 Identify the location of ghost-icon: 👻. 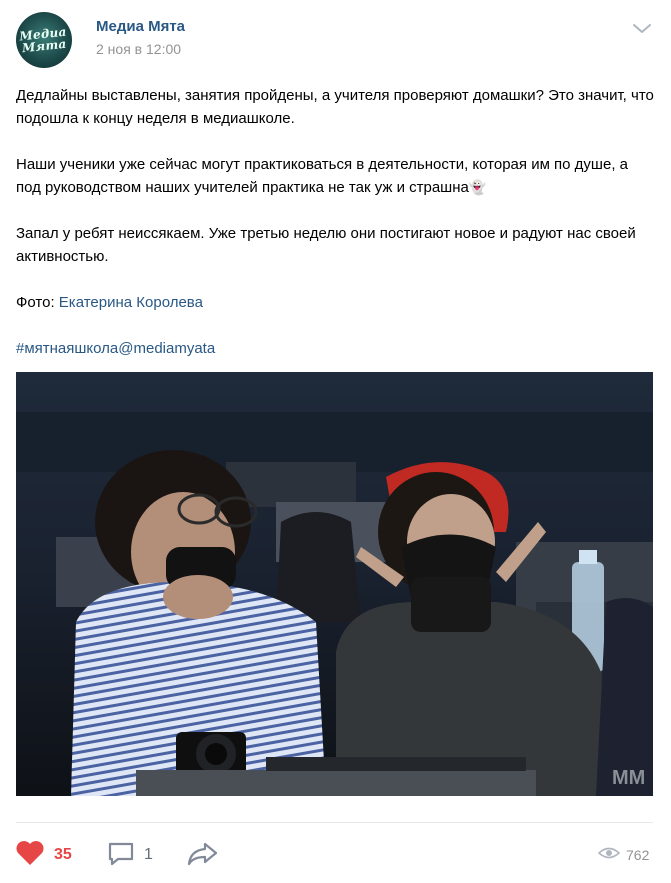
(477, 187).